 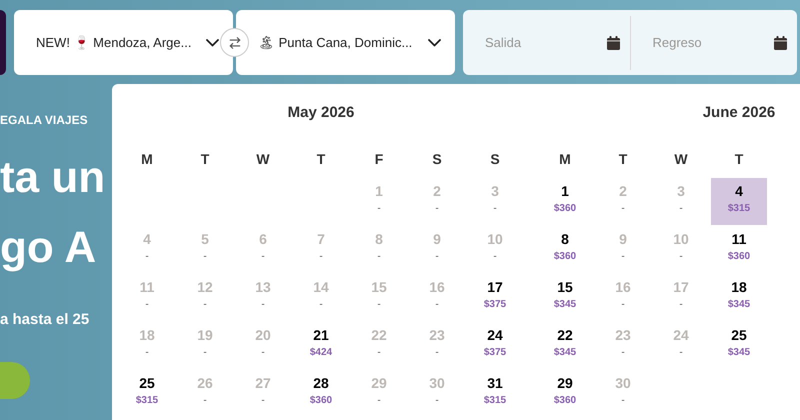 I want to click on swap-arrows-icon, so click(x=235, y=43).